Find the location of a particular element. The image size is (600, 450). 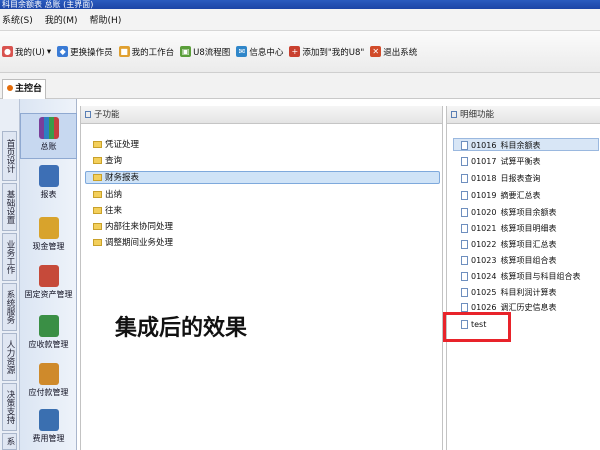

info-center-button: ✉ 信息中心 is located at coordinates (259, 52).